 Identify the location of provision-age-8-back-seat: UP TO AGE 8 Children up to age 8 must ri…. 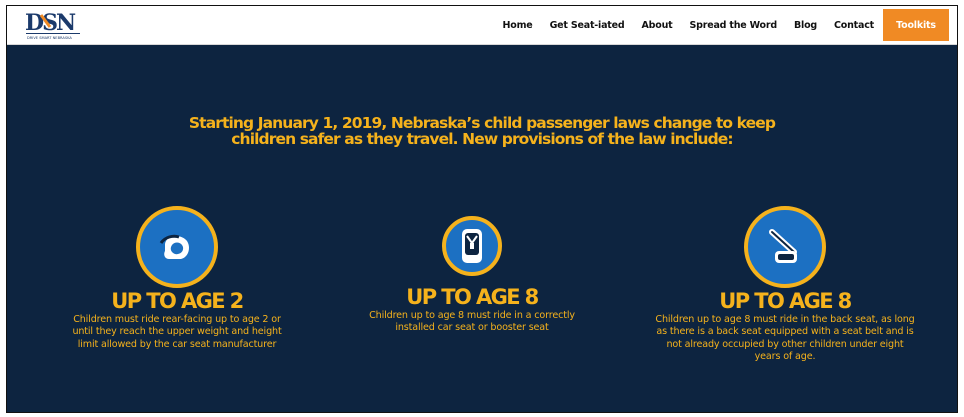
(785, 285).